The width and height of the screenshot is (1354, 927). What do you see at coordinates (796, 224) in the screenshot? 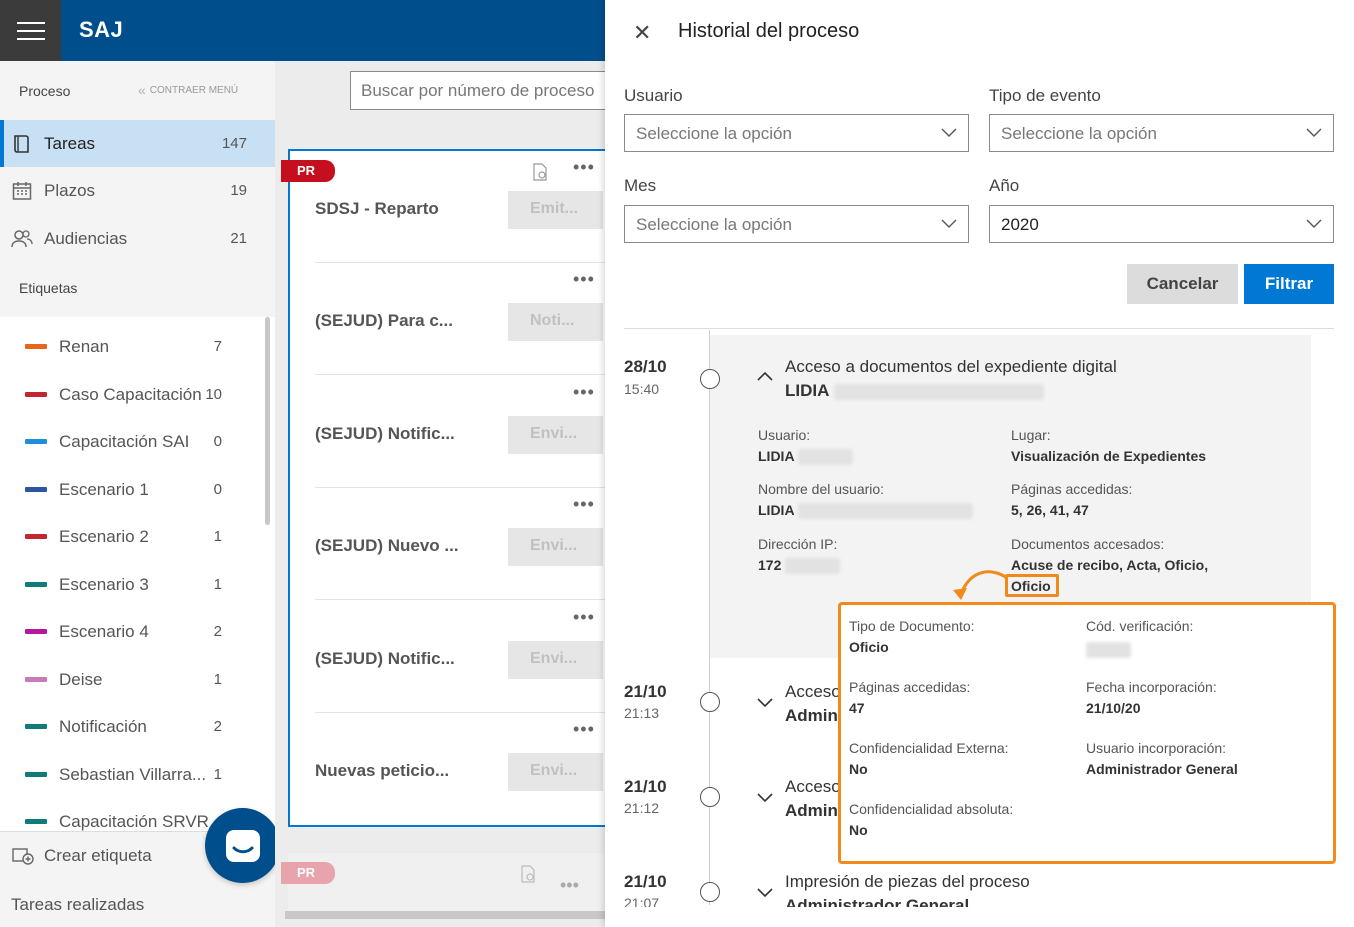
I see `mes-select: Seleccione la opción` at bounding box center [796, 224].